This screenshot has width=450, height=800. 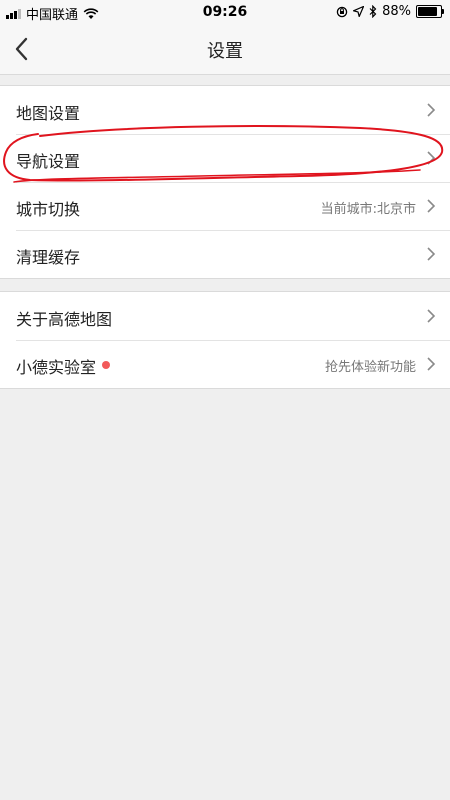 I want to click on item-label: 清理缓存, so click(x=48, y=257).